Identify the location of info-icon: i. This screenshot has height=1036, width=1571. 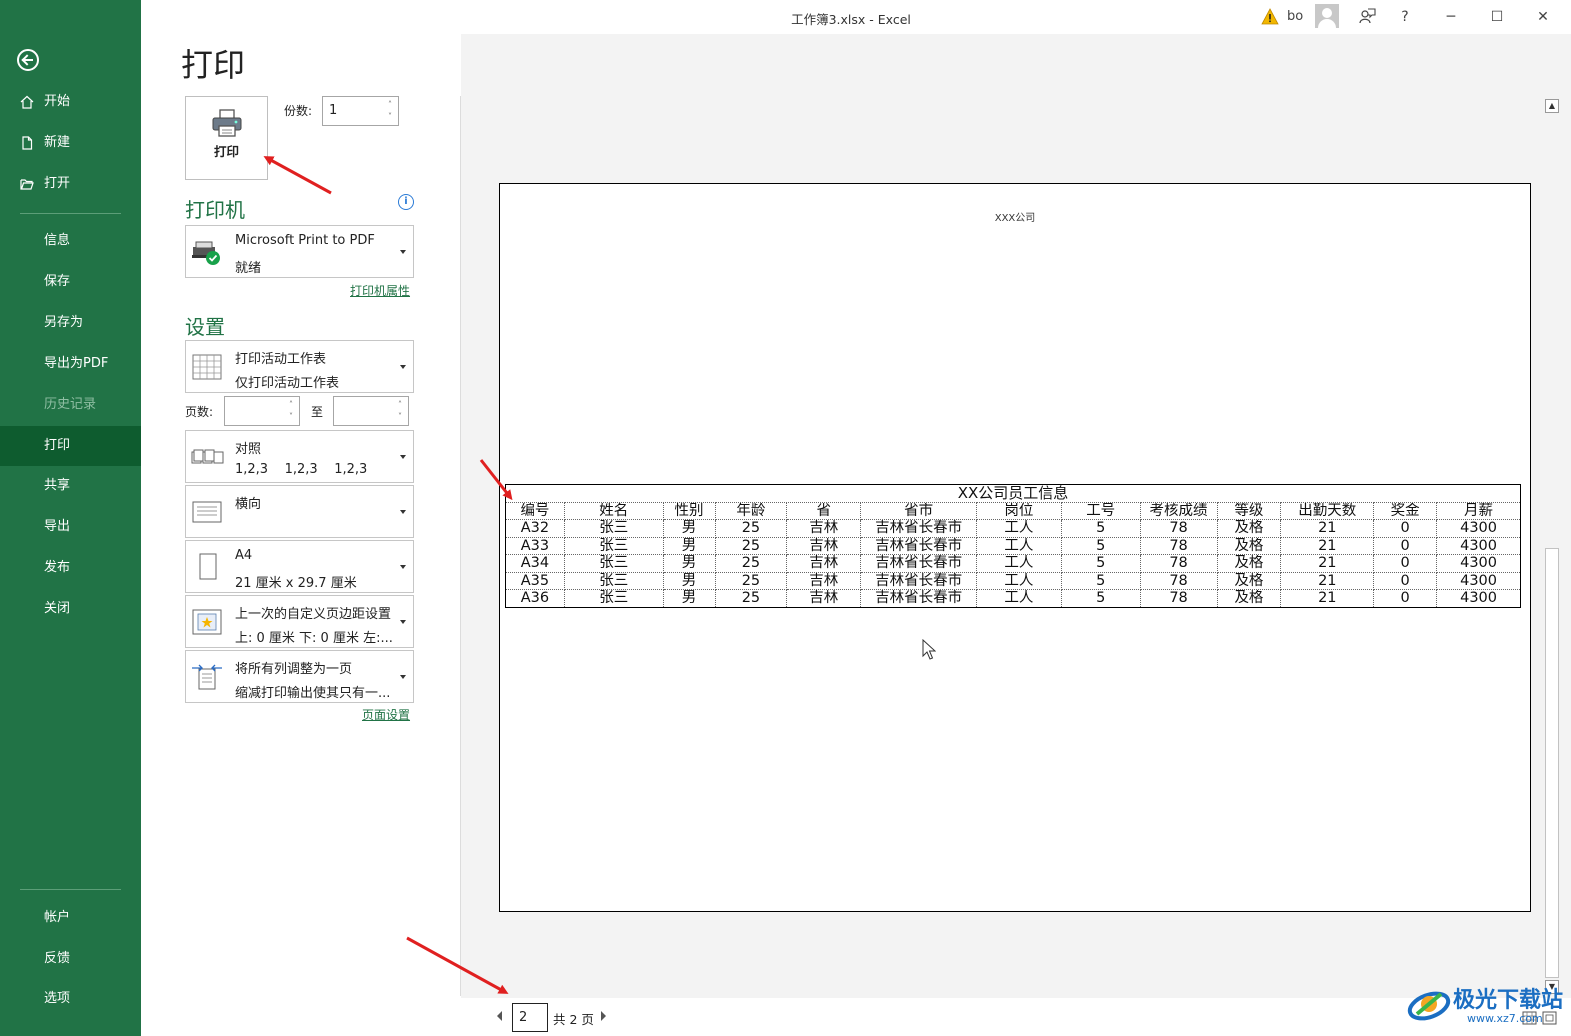
(406, 202).